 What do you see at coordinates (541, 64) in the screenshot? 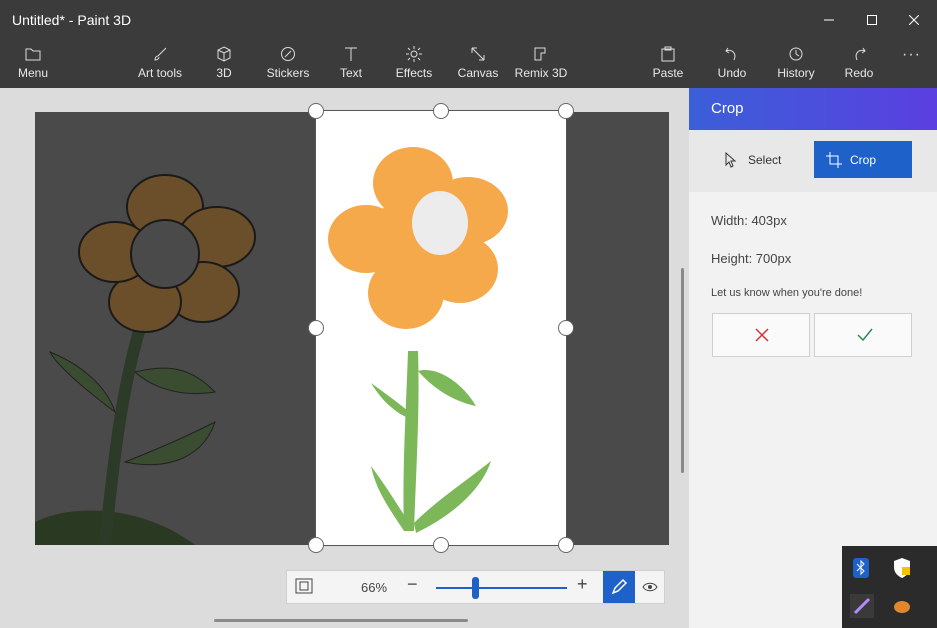
I see `remix-3d-button: Remix 3D` at bounding box center [541, 64].